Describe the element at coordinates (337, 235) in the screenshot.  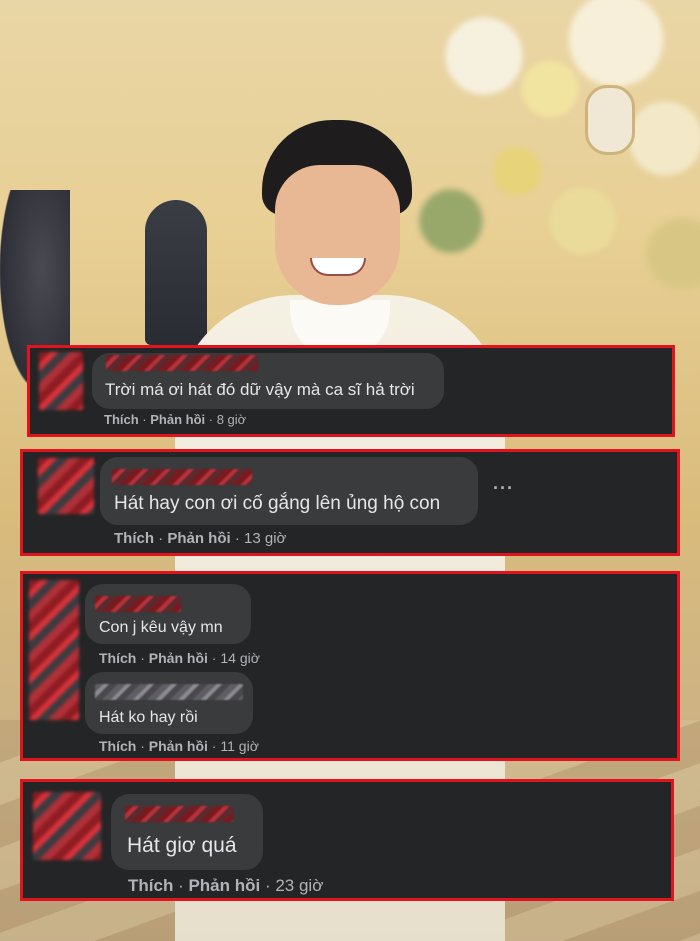
I see `person-face` at that location.